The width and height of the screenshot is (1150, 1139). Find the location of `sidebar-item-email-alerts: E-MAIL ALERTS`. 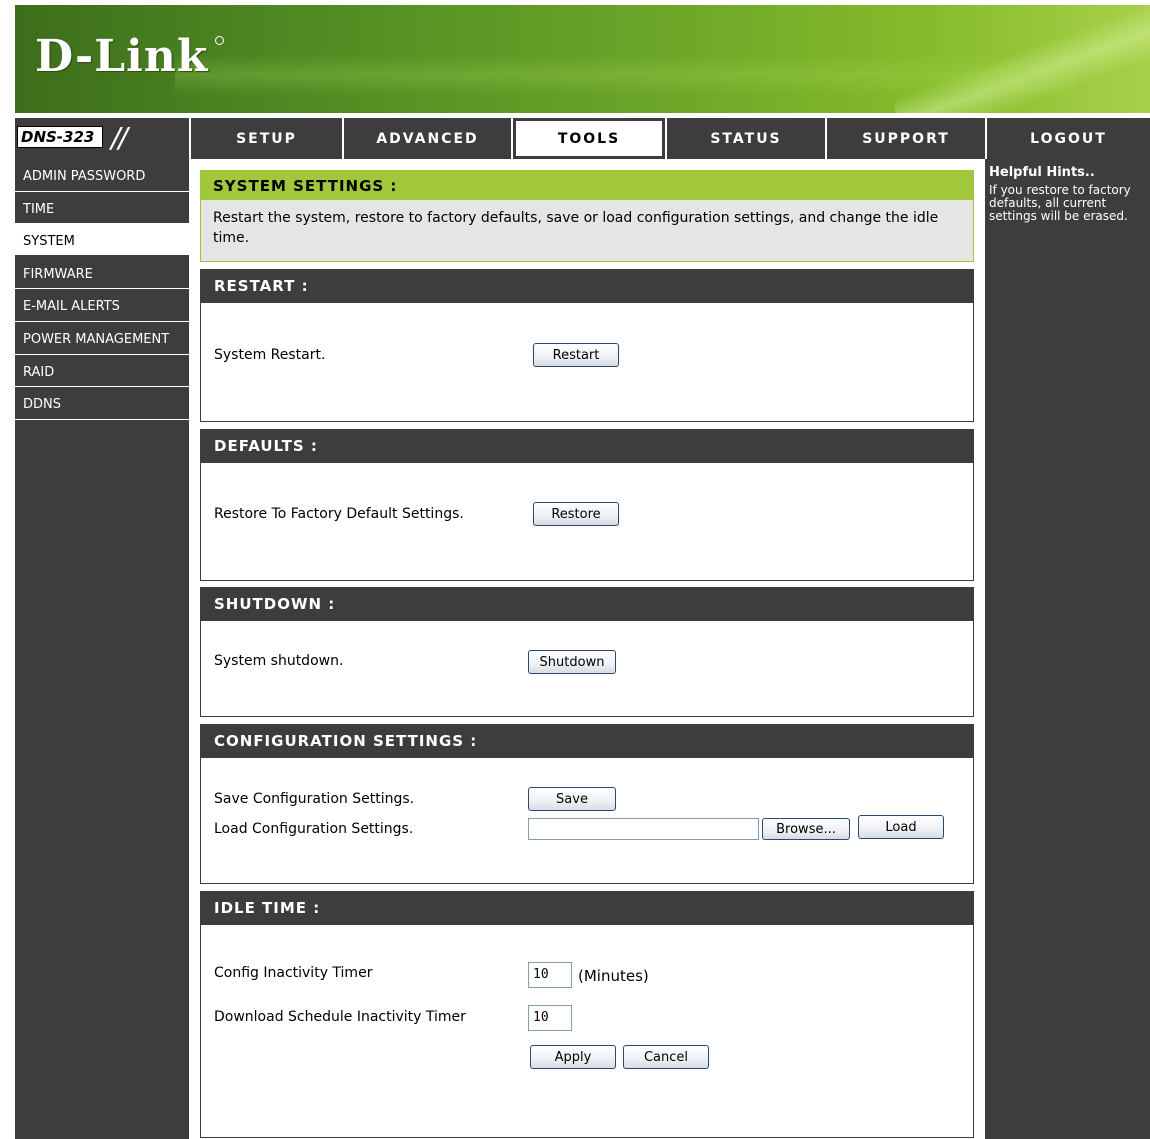

sidebar-item-email-alerts: E-MAIL ALERTS is located at coordinates (102, 305).